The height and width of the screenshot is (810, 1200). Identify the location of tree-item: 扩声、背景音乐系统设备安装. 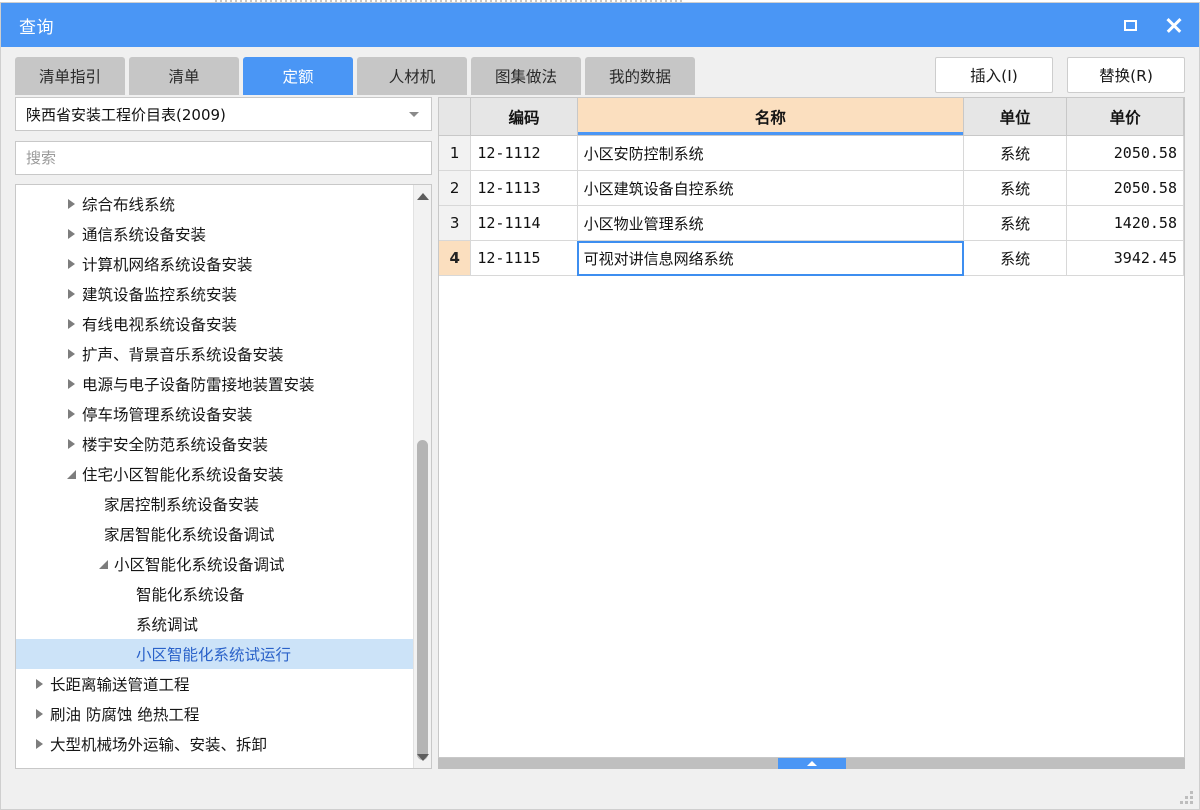
(214, 354).